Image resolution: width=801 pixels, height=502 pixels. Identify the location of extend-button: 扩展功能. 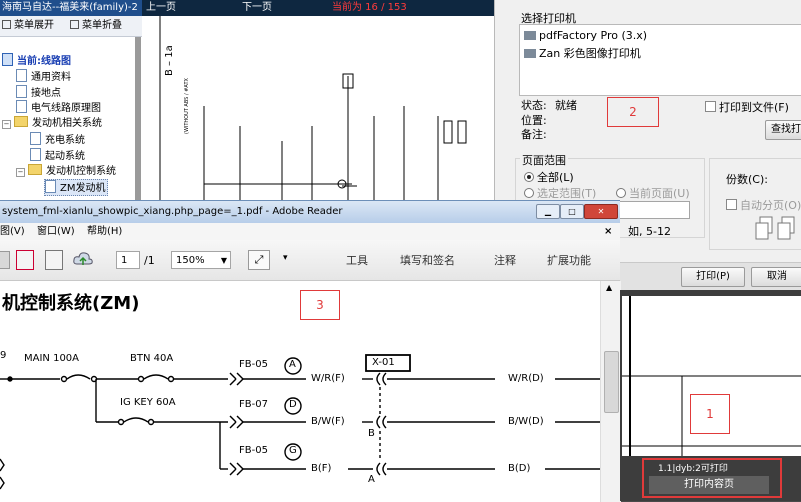
(569, 260).